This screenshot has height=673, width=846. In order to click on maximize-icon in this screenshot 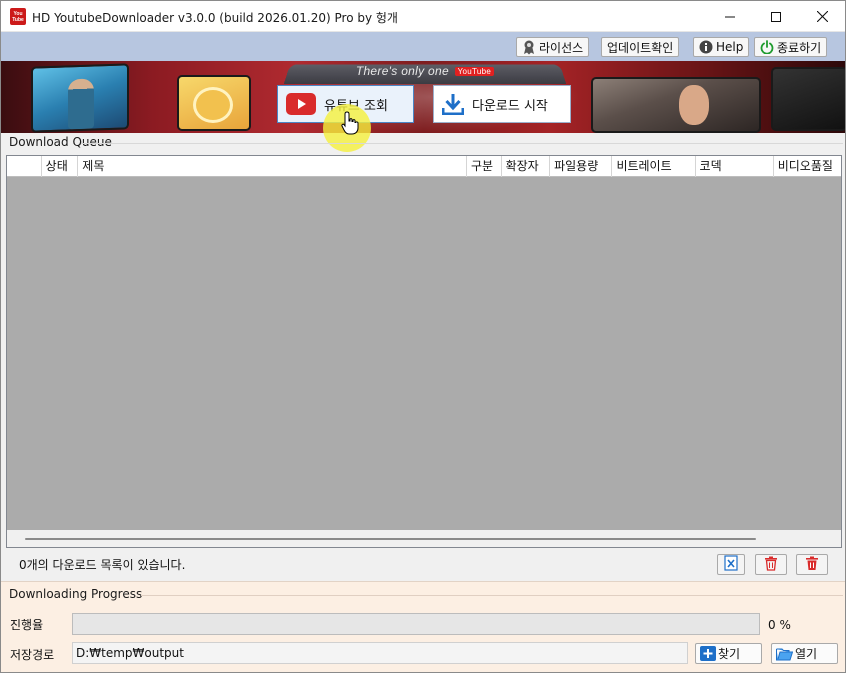, I will do `click(776, 16)`.